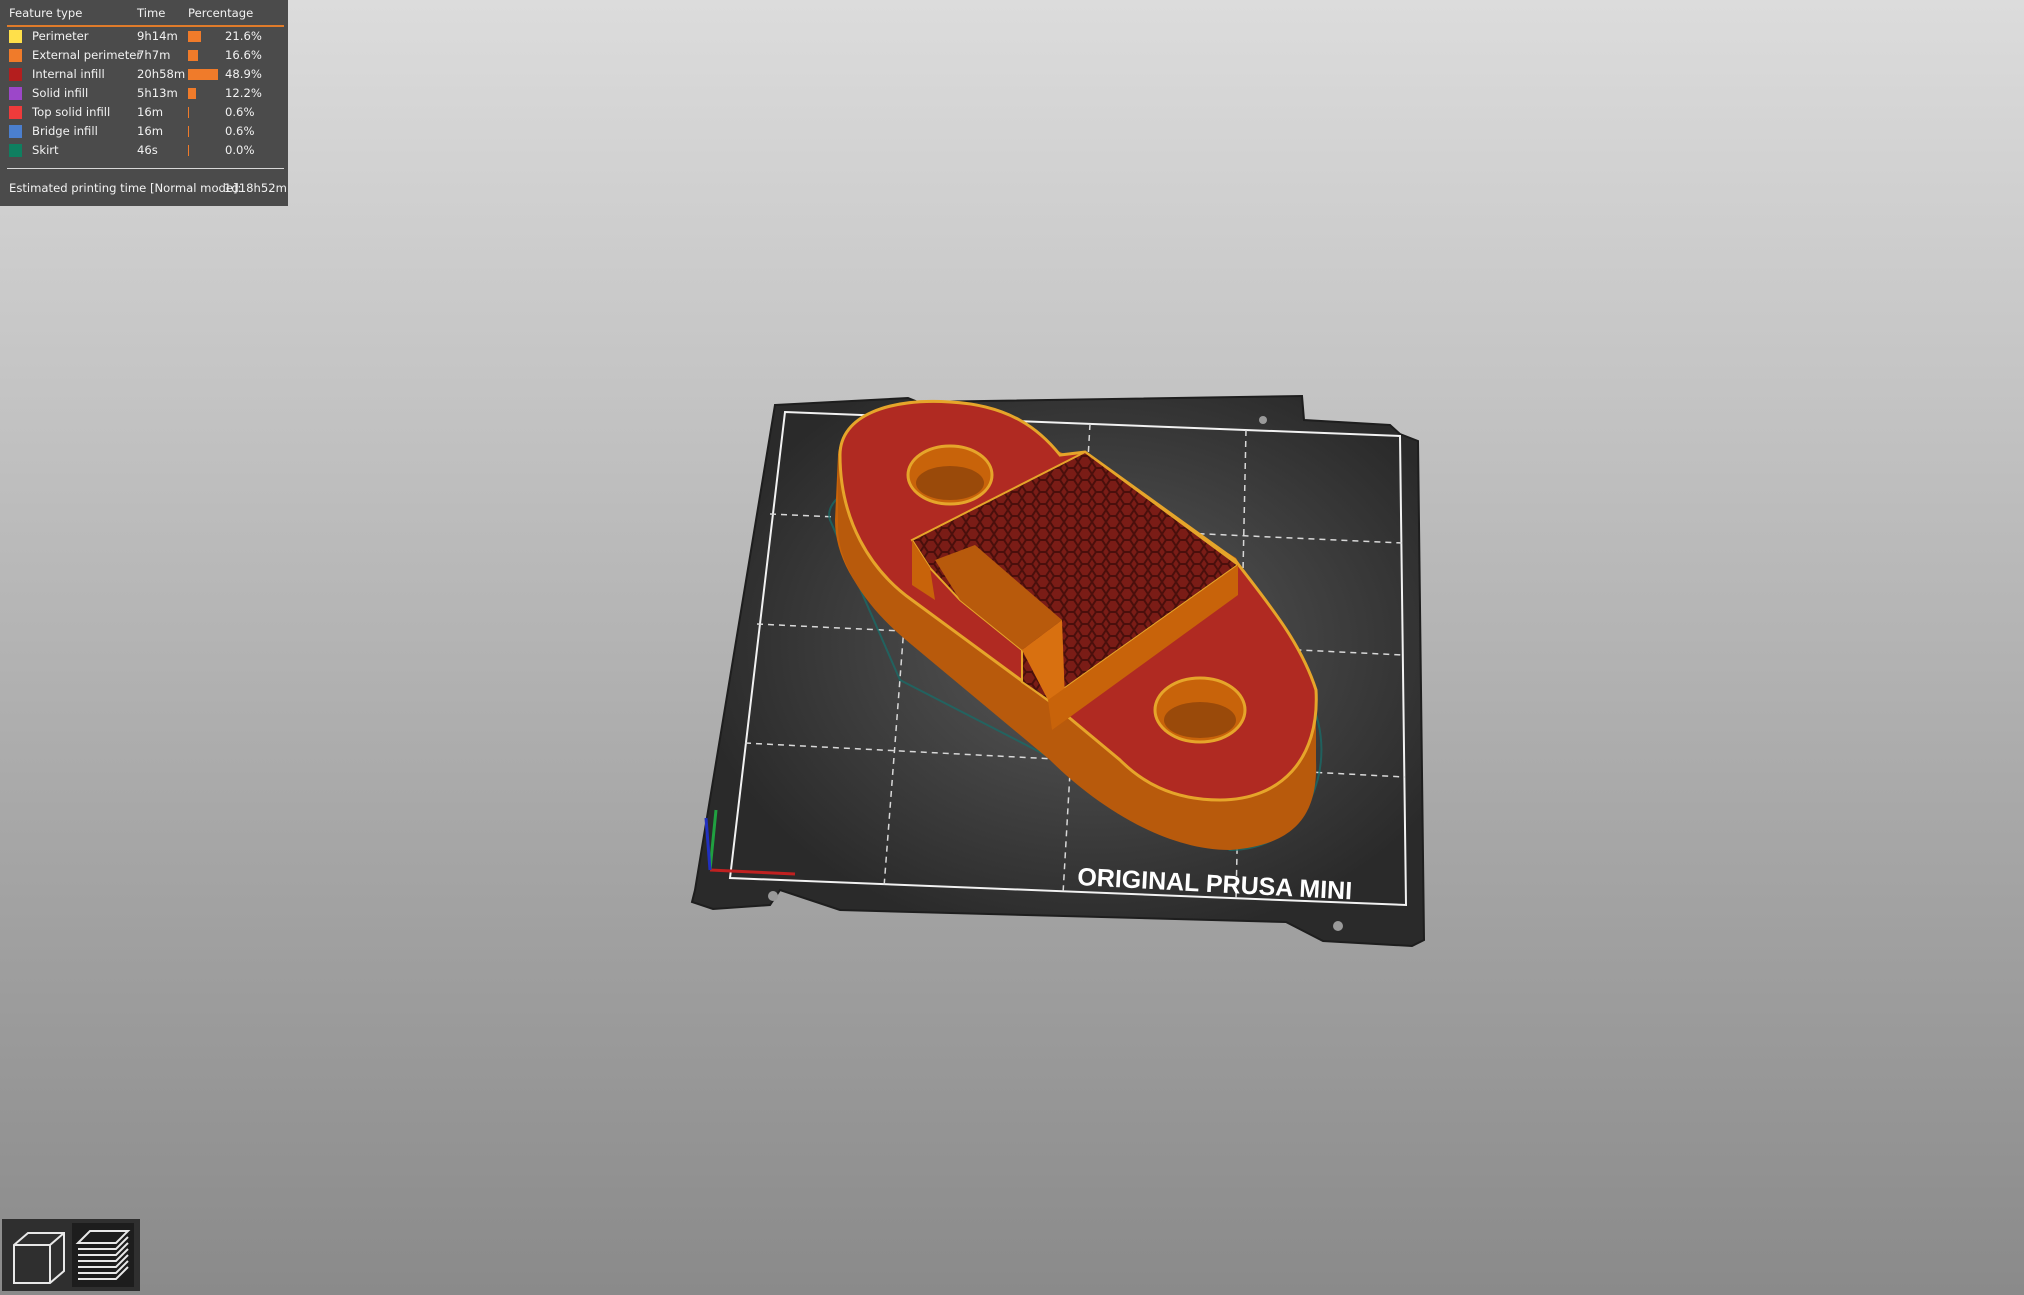 This screenshot has width=2024, height=1295. Describe the element at coordinates (87, 55) in the screenshot. I see `feature-name: External perimeter` at that location.